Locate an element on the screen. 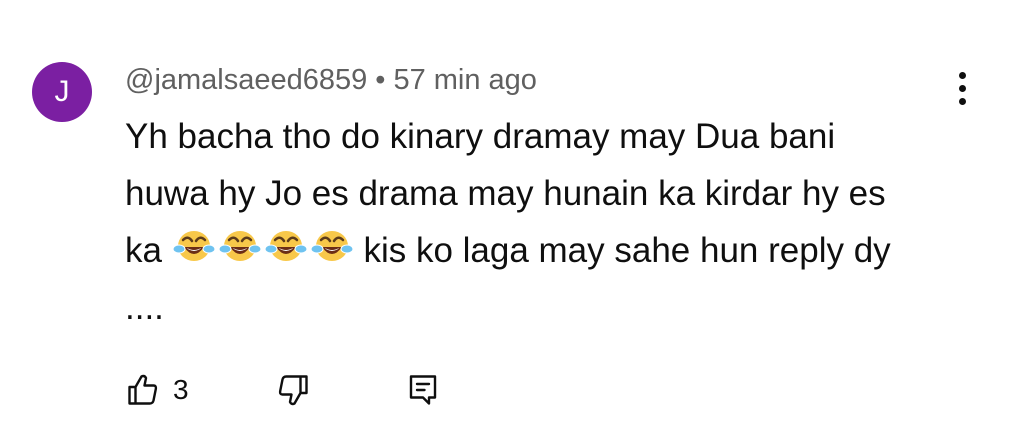  avatar-letter: J is located at coordinates (62, 91).